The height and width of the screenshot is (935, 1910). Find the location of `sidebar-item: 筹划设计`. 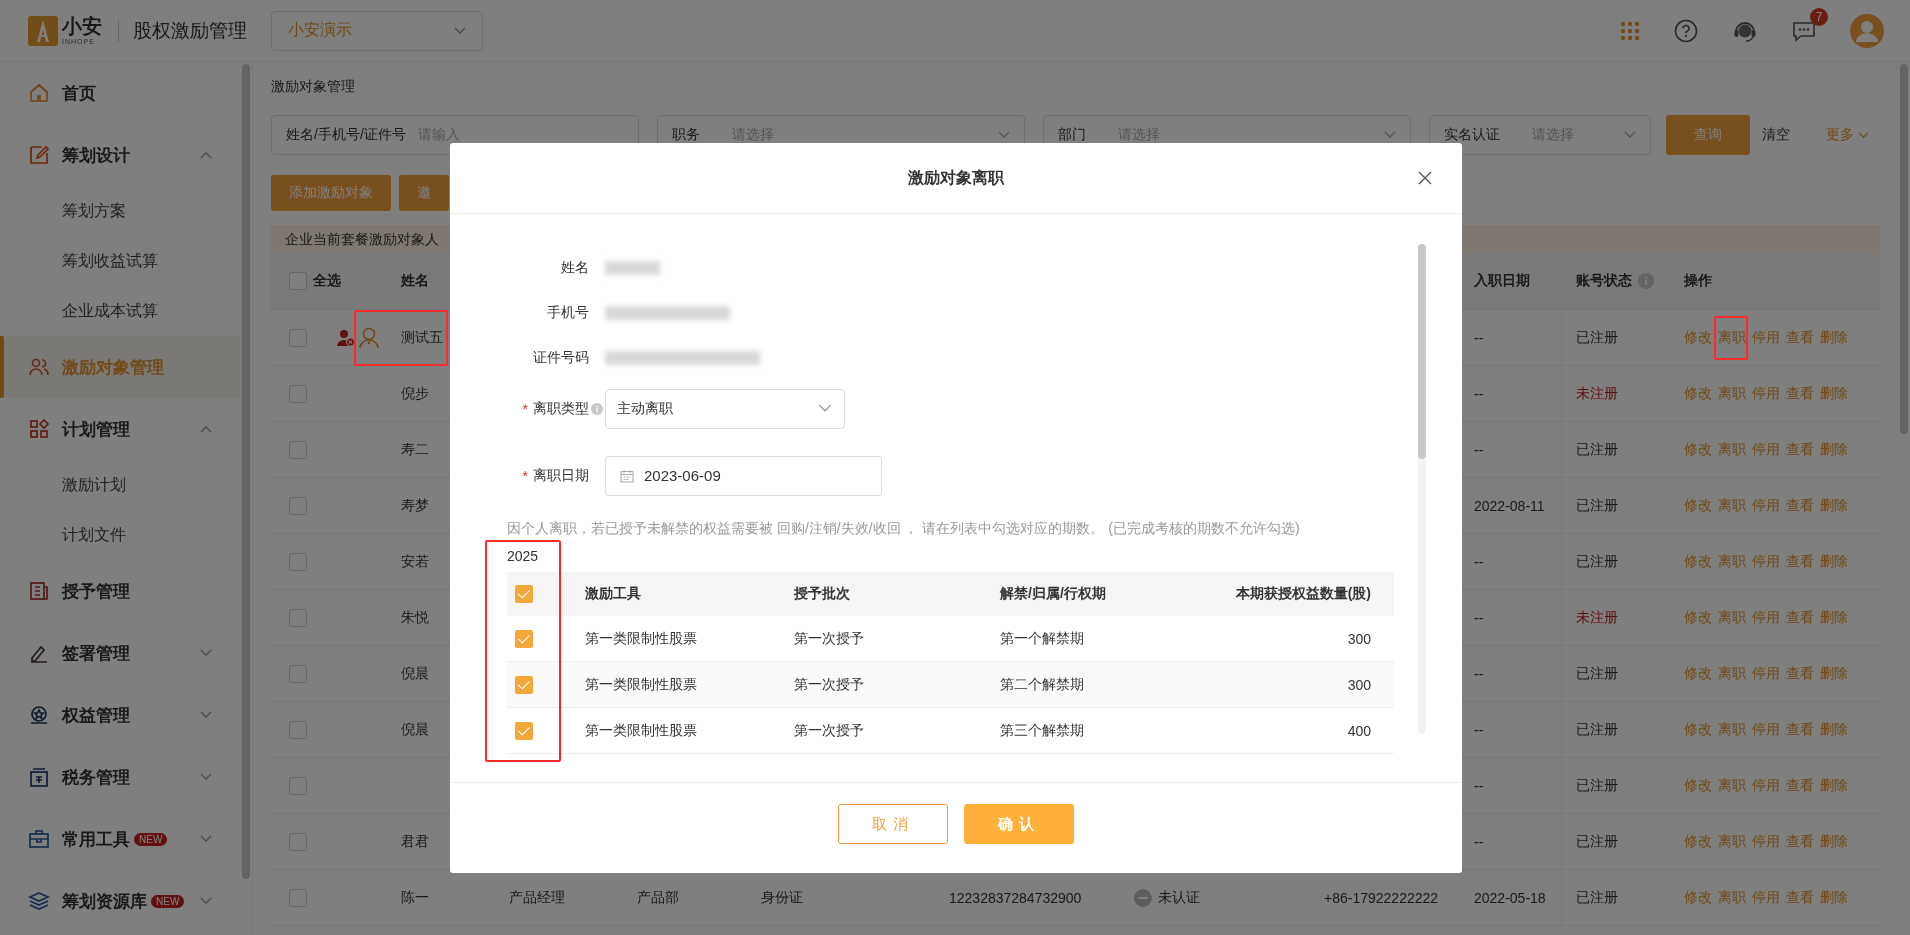

sidebar-item: 筹划设计 is located at coordinates (120, 155).